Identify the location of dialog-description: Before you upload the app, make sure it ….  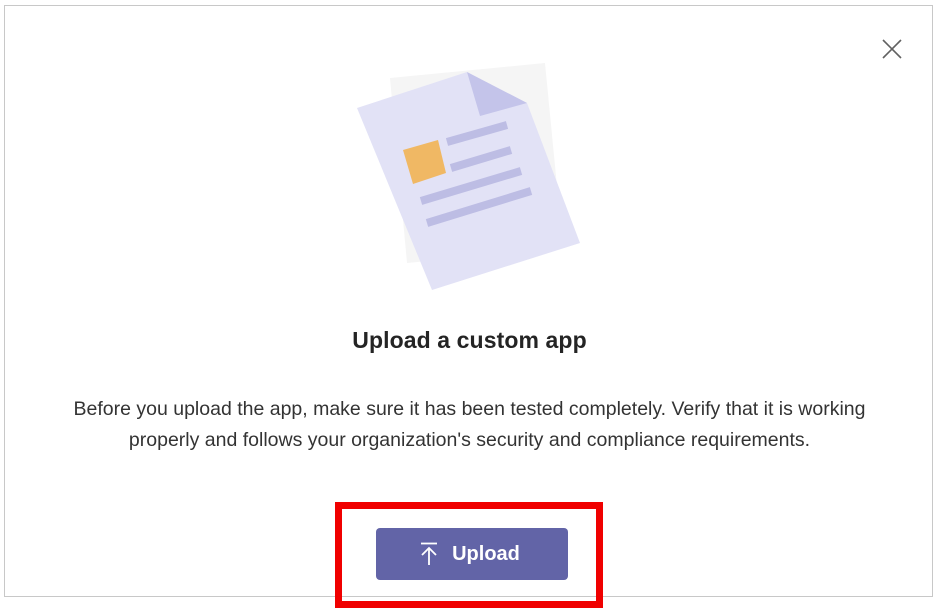
(469, 424).